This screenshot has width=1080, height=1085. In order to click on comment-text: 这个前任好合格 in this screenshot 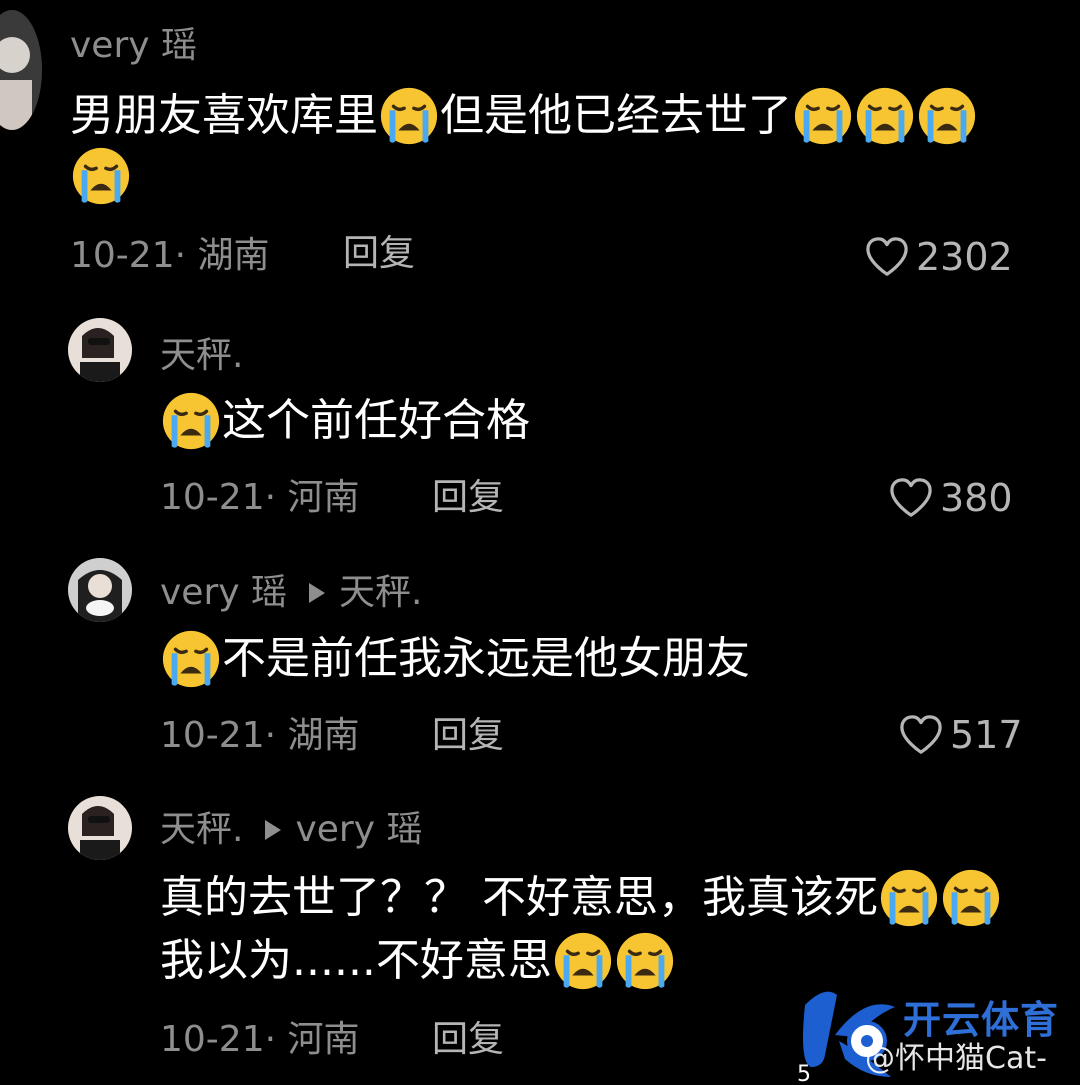, I will do `click(345, 421)`.